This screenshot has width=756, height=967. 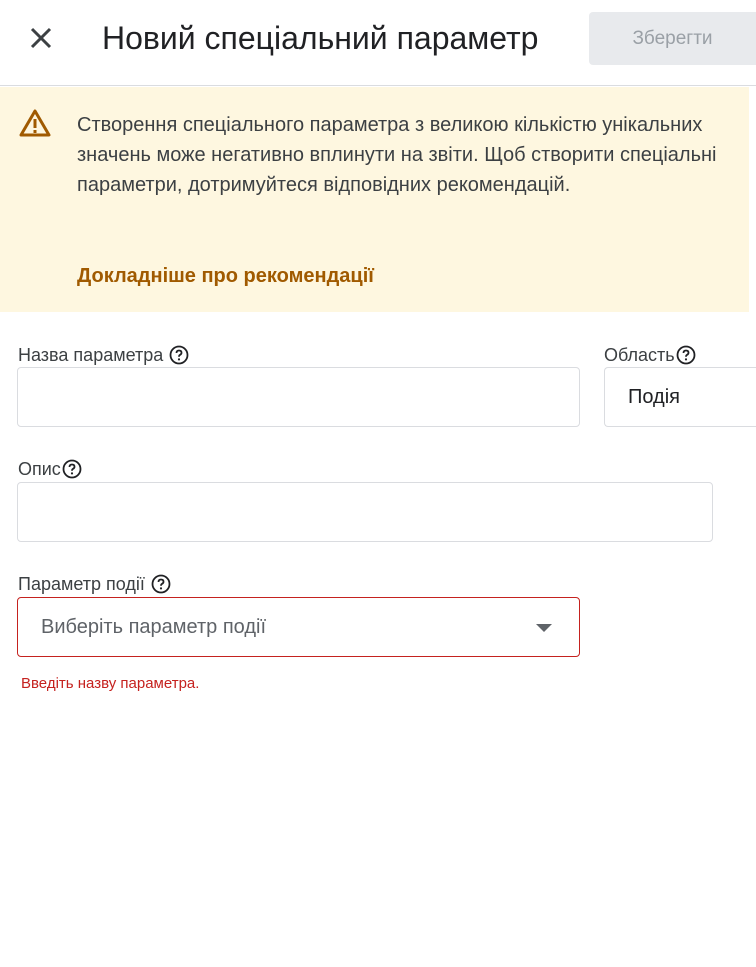 What do you see at coordinates (654, 397) in the screenshot?
I see `scope-value: Подія` at bounding box center [654, 397].